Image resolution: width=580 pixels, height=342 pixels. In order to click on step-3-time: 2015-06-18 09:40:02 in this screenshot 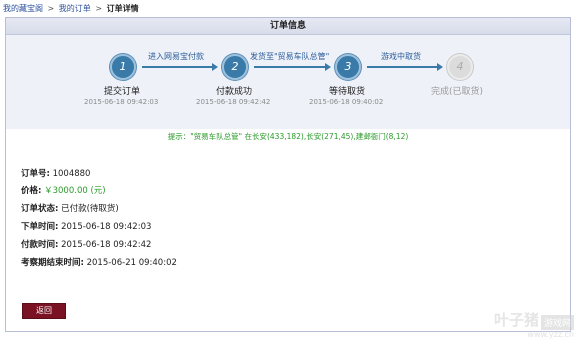, I will do `click(346, 102)`.